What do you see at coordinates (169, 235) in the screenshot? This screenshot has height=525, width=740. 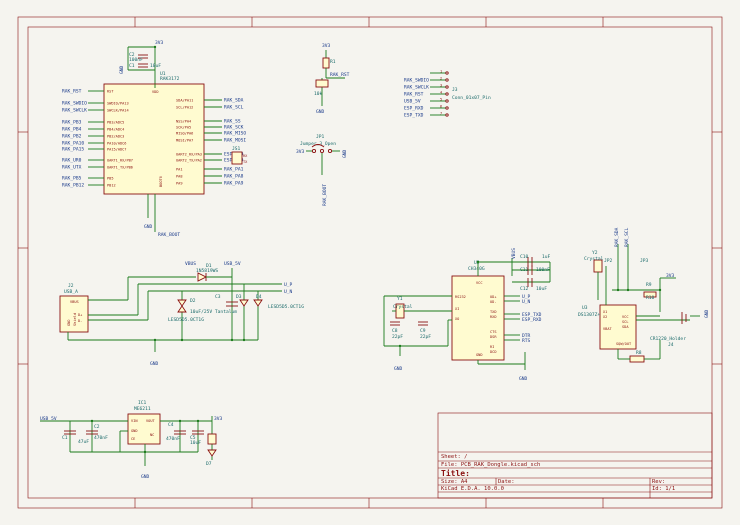 I see `rak-boot-net: RAK_BOOT` at bounding box center [169, 235].